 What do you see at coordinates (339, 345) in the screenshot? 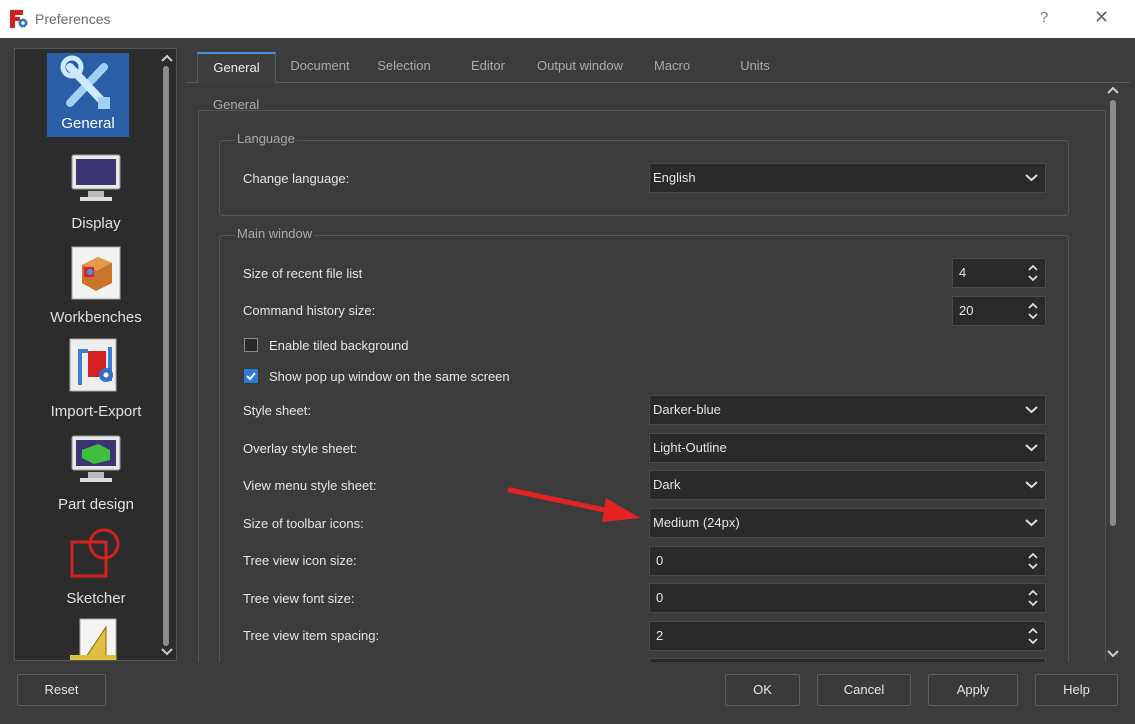
I see `tiled-background-label: Enable tiled background` at bounding box center [339, 345].